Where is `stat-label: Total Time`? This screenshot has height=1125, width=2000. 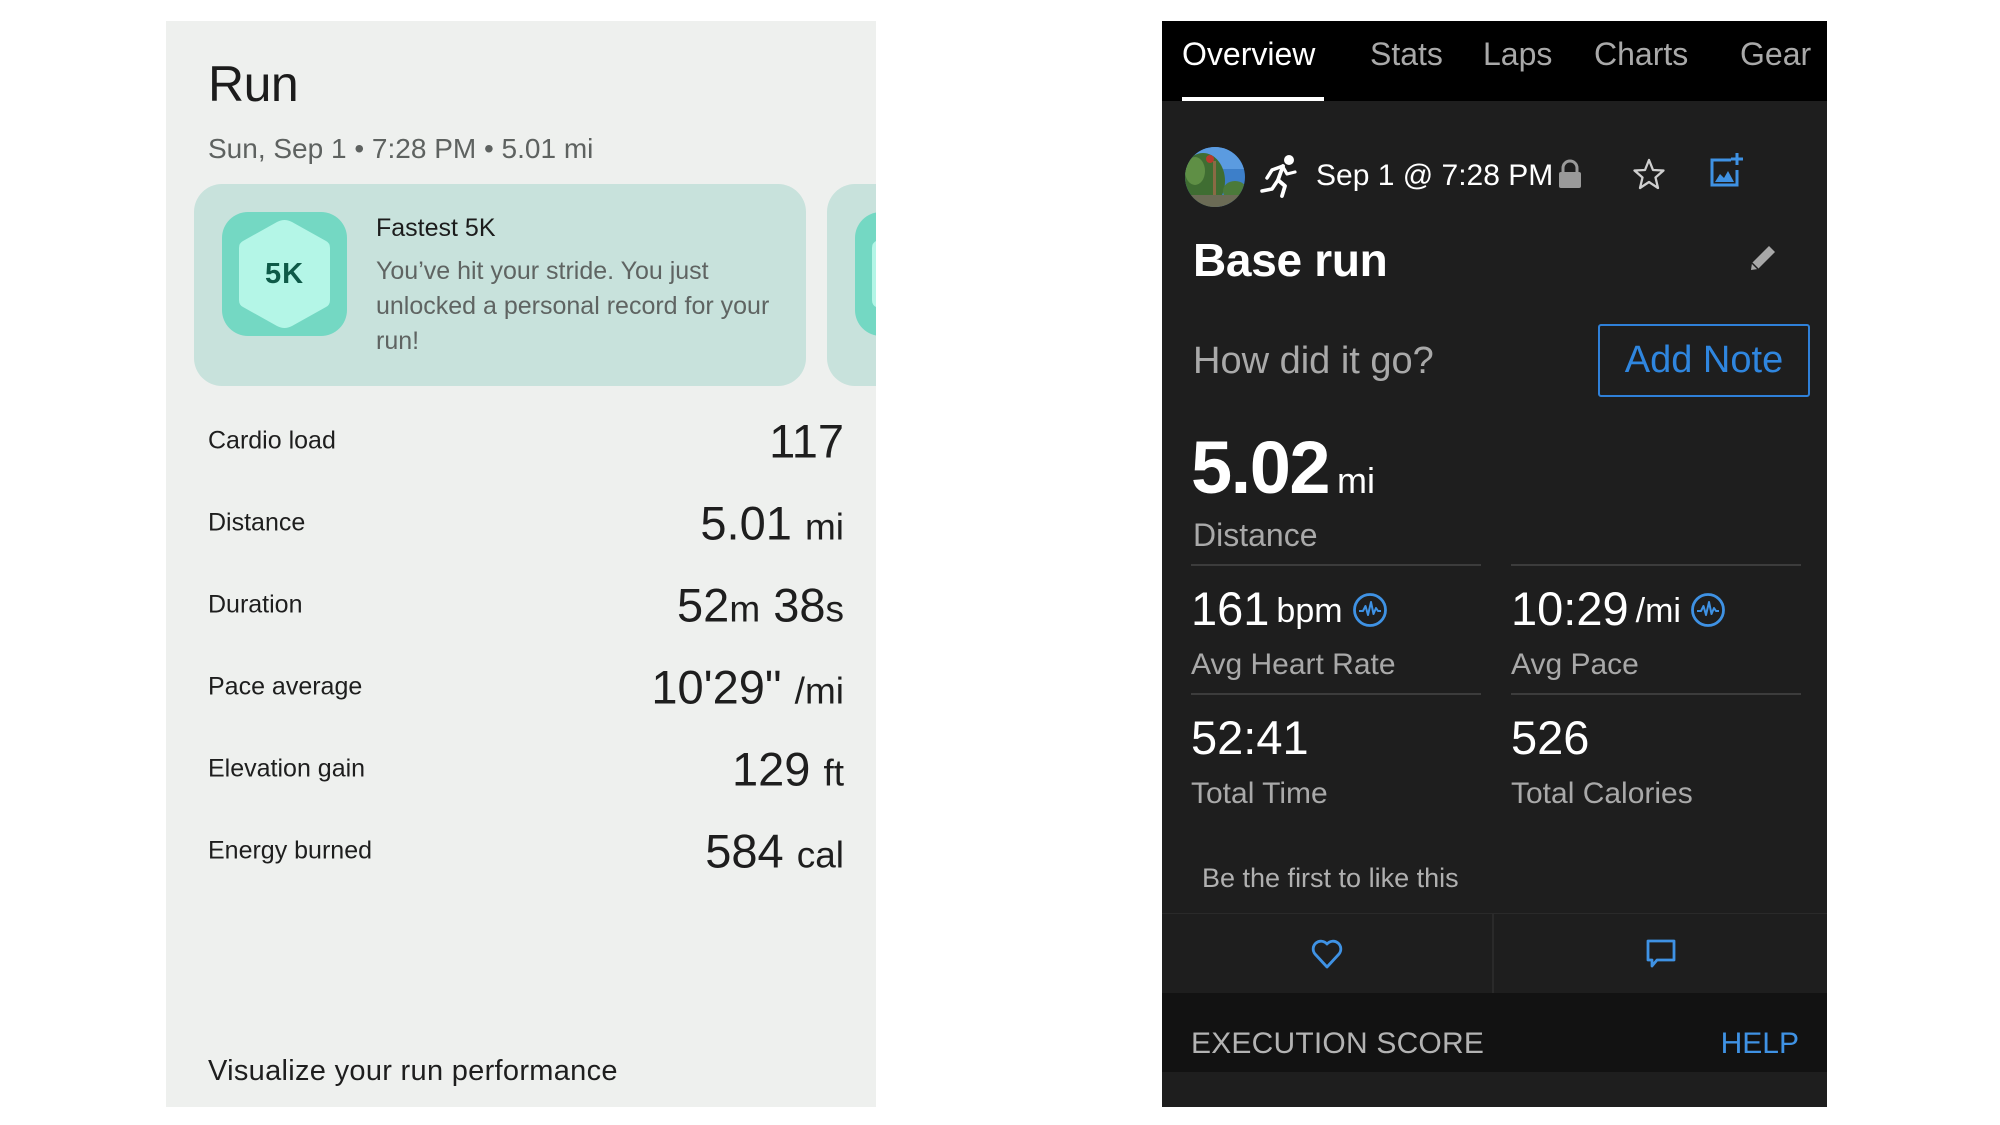
stat-label: Total Time is located at coordinates (1259, 793).